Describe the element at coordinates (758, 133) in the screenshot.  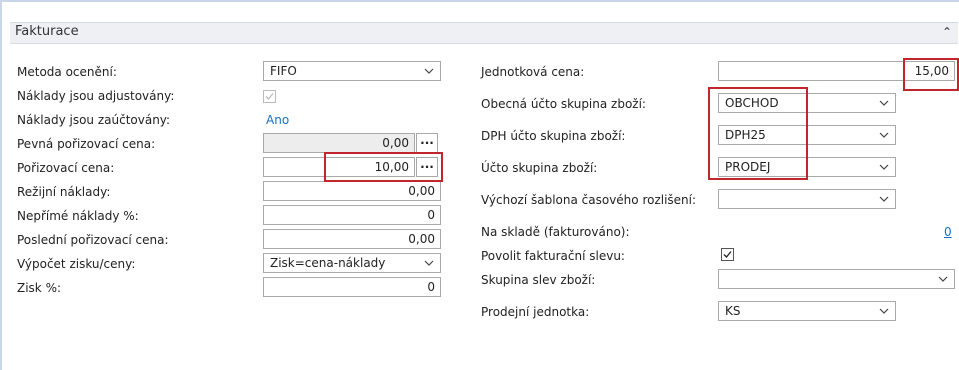
I see `posting-groups-highlight` at that location.